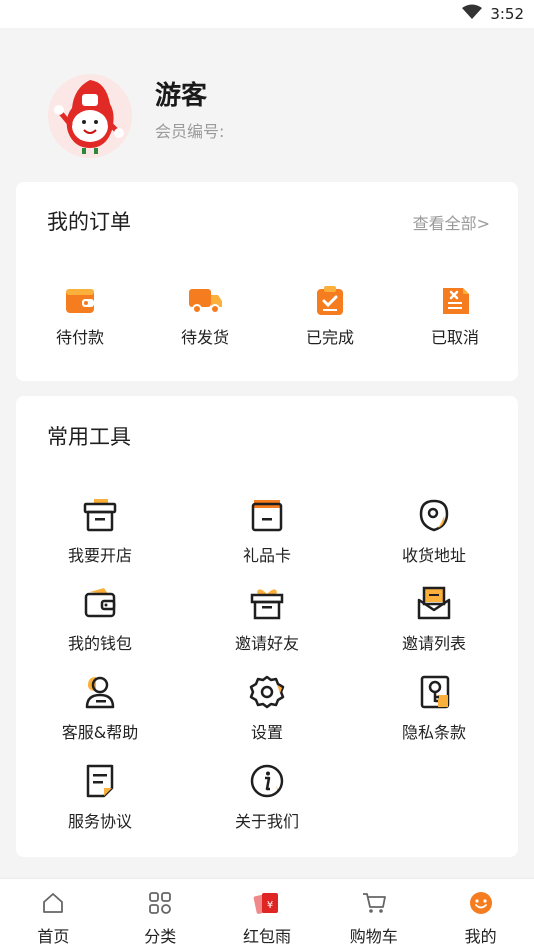 The width and height of the screenshot is (534, 949). I want to click on tool-customer-service: 客服&帮助, so click(100, 709).